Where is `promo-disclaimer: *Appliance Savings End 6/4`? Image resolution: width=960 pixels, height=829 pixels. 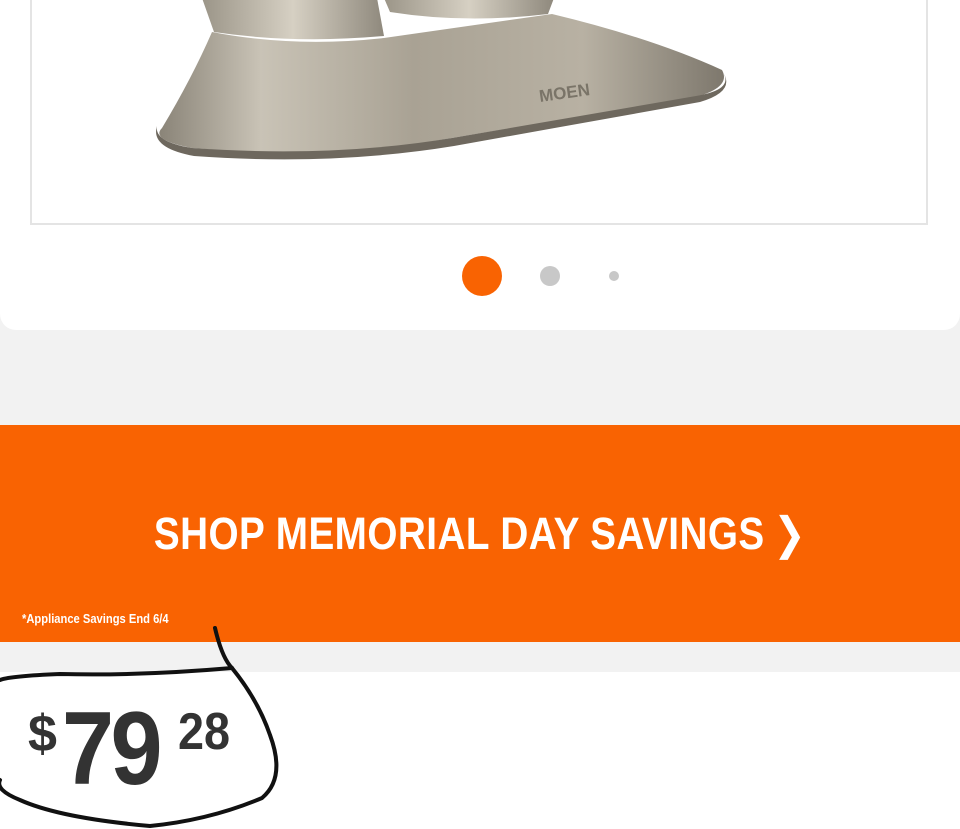 promo-disclaimer: *Appliance Savings End 6/4 is located at coordinates (95, 618).